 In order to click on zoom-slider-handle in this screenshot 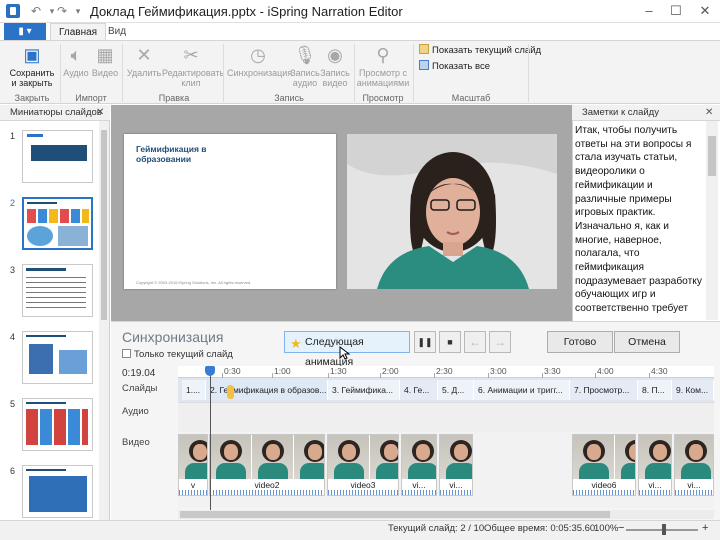, I will do `click(664, 529)`.